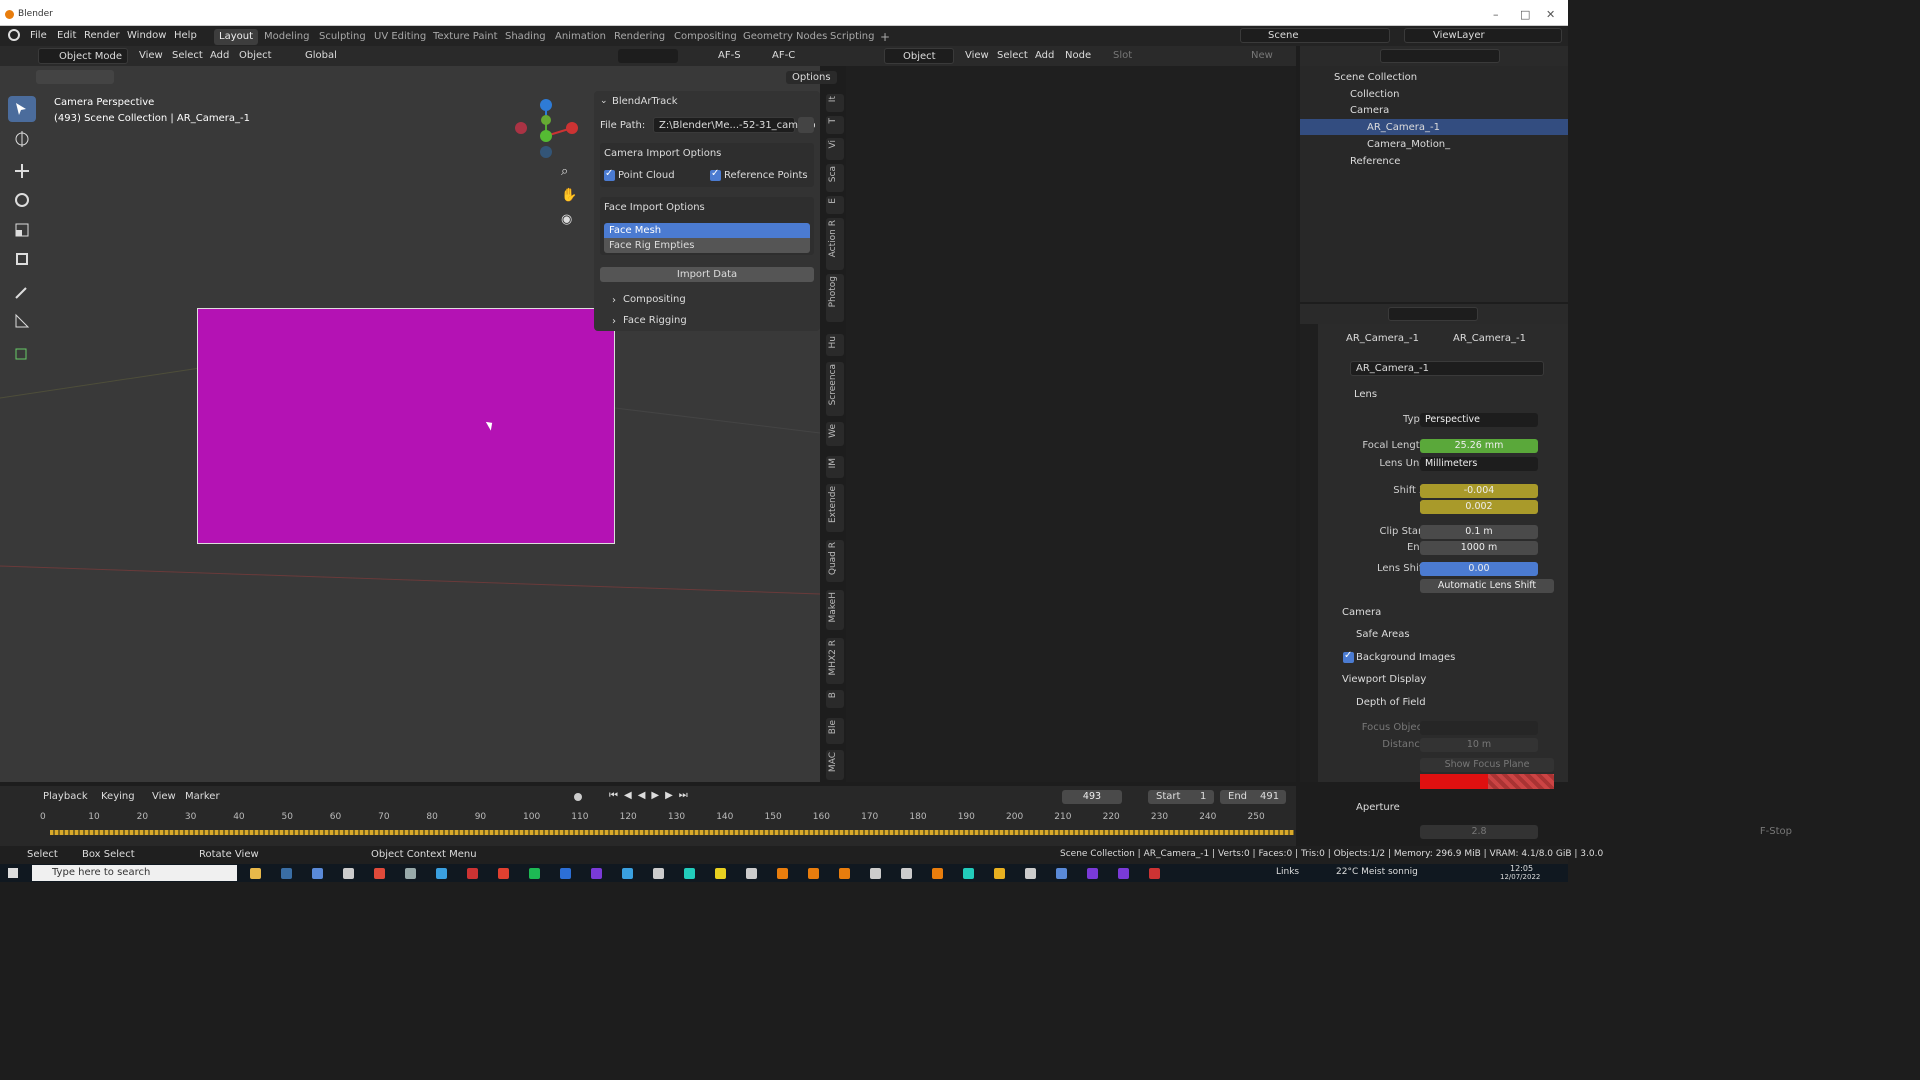 The width and height of the screenshot is (1920, 1080). Describe the element at coordinates (1365, 394) in the screenshot. I see `lens-section: Lens` at that location.